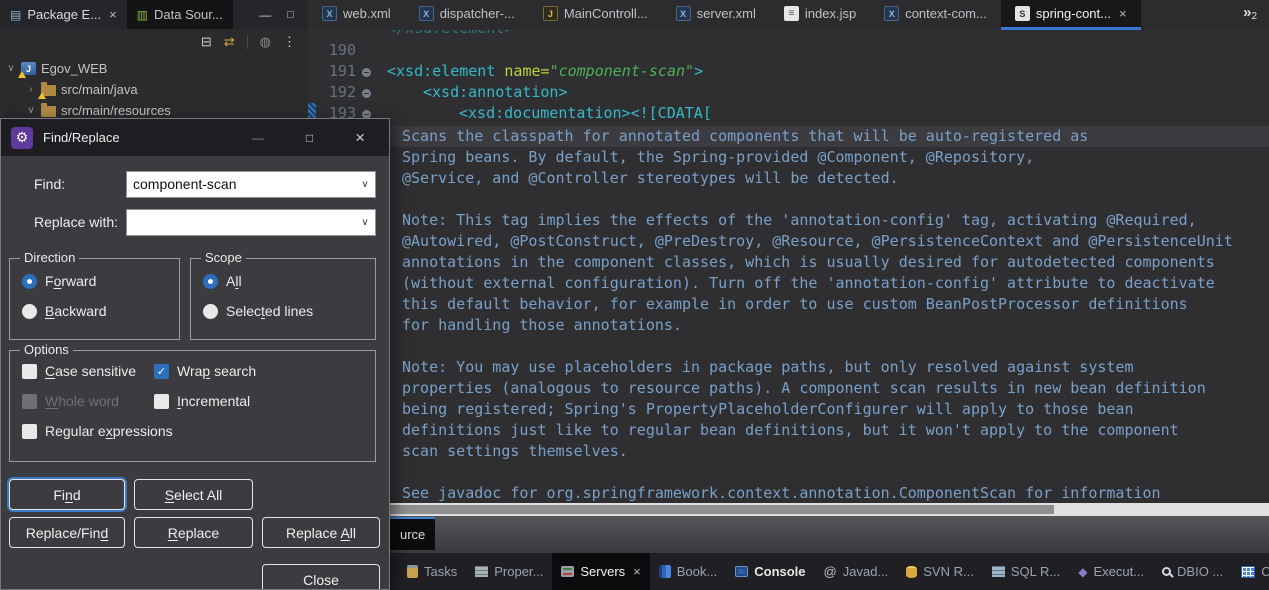 The image size is (1269, 590). I want to click on radio-forward: Forward, so click(59, 281).